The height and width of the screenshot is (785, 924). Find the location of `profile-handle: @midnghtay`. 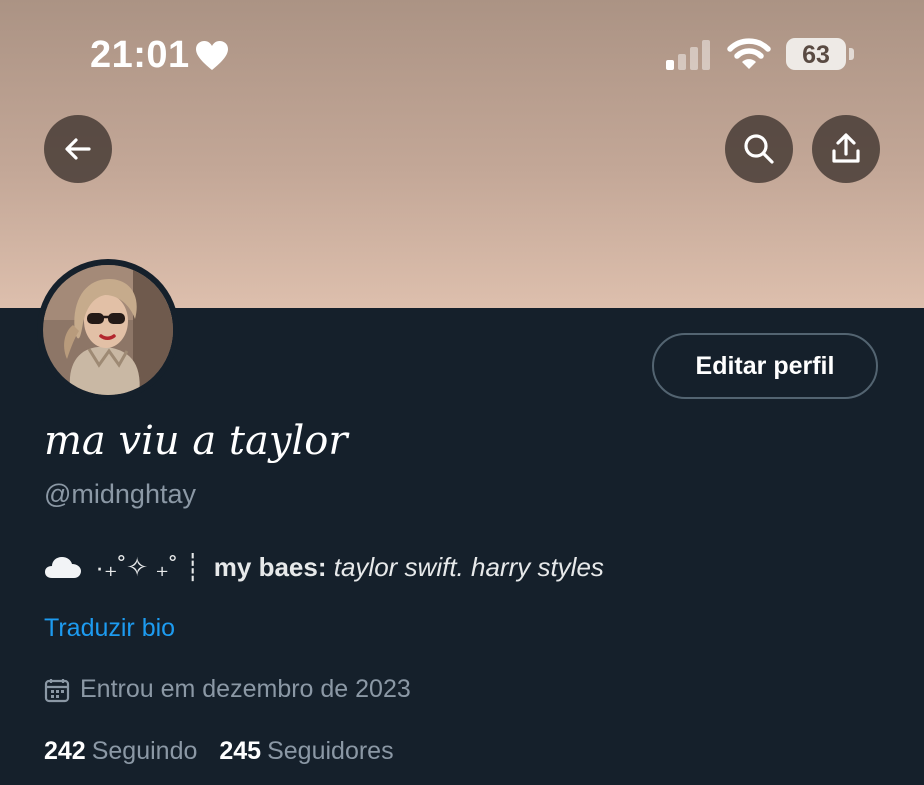

profile-handle: @midnghtay is located at coordinates (120, 494).